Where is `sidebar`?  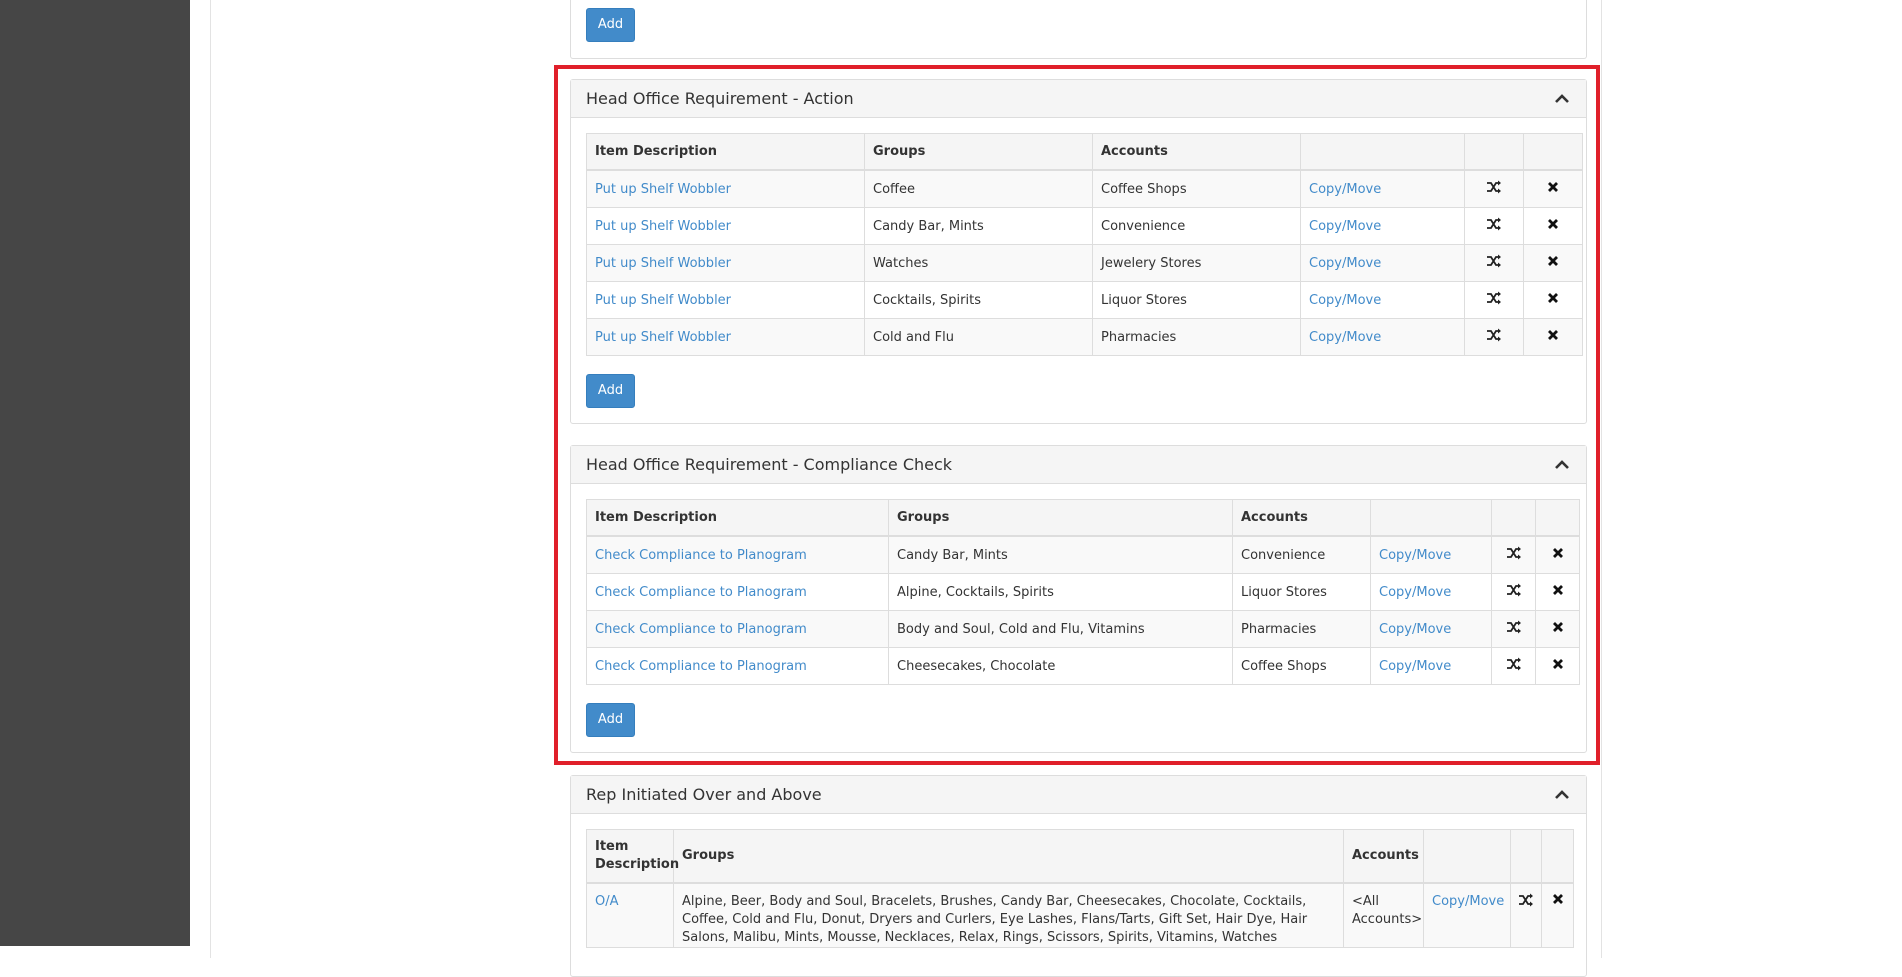 sidebar is located at coordinates (95, 473).